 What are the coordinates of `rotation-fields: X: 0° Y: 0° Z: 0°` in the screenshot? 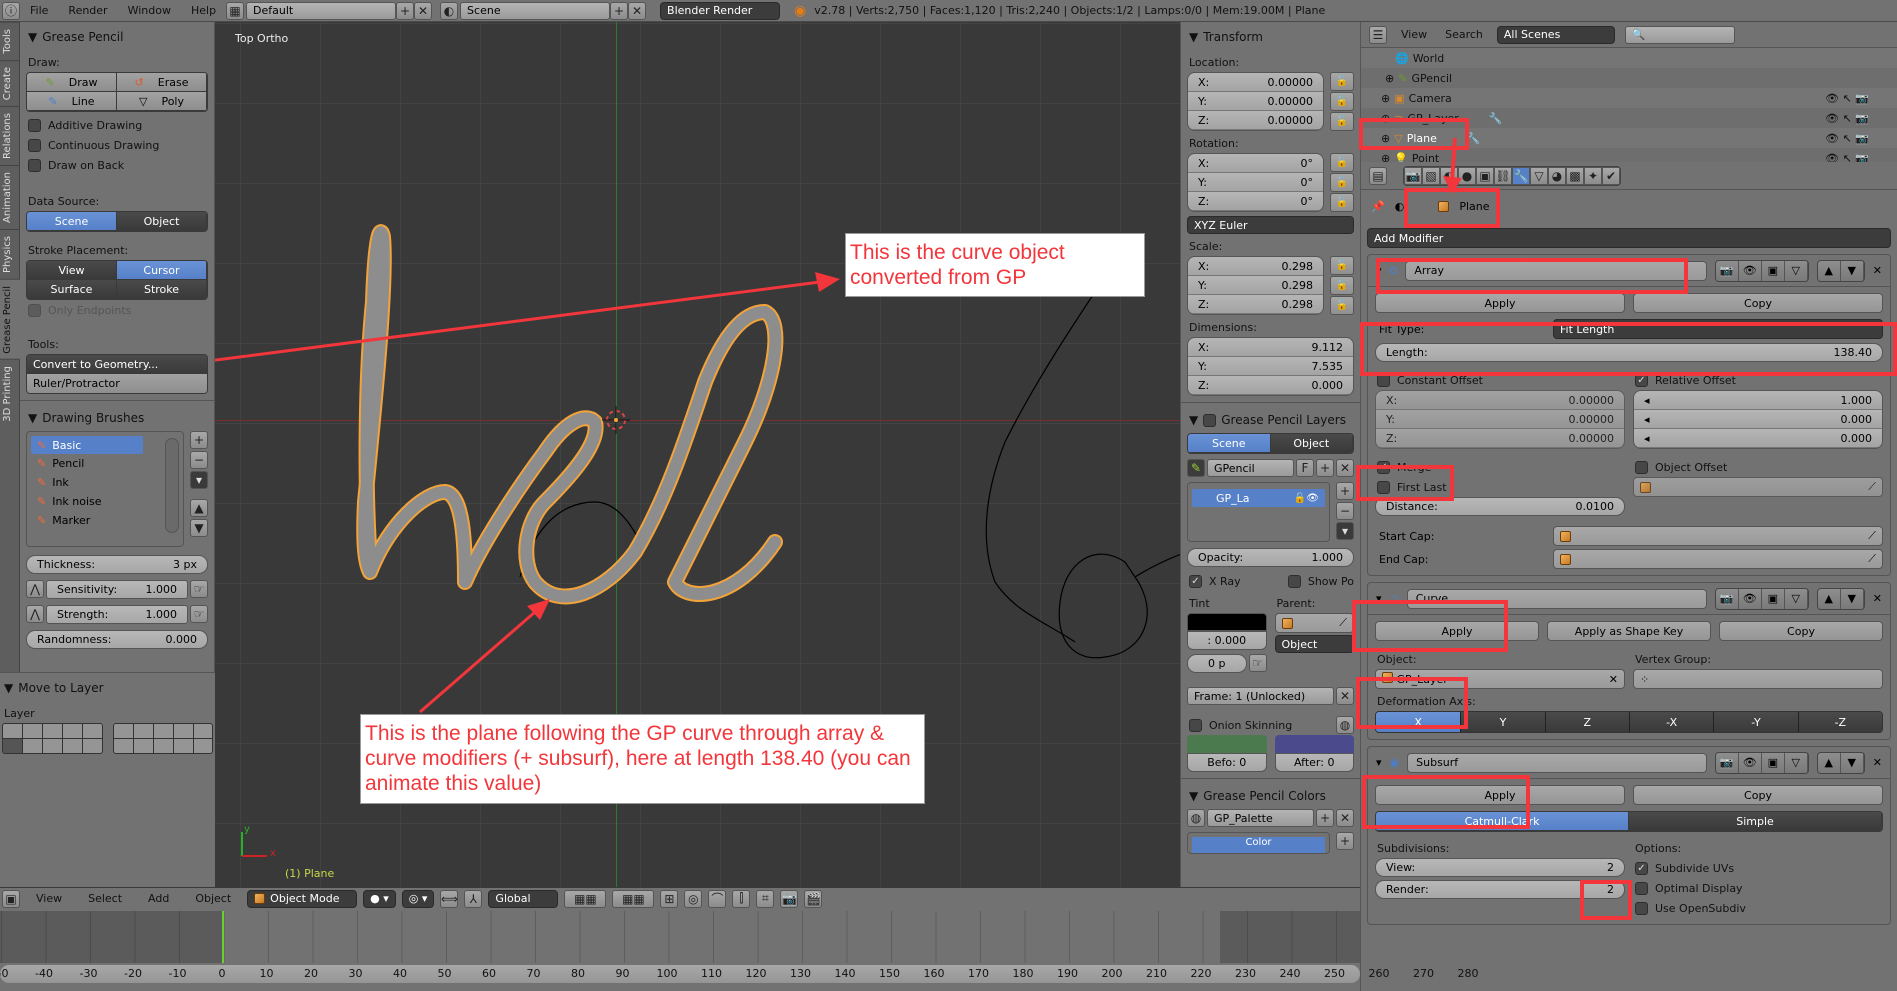 It's located at (1255, 182).